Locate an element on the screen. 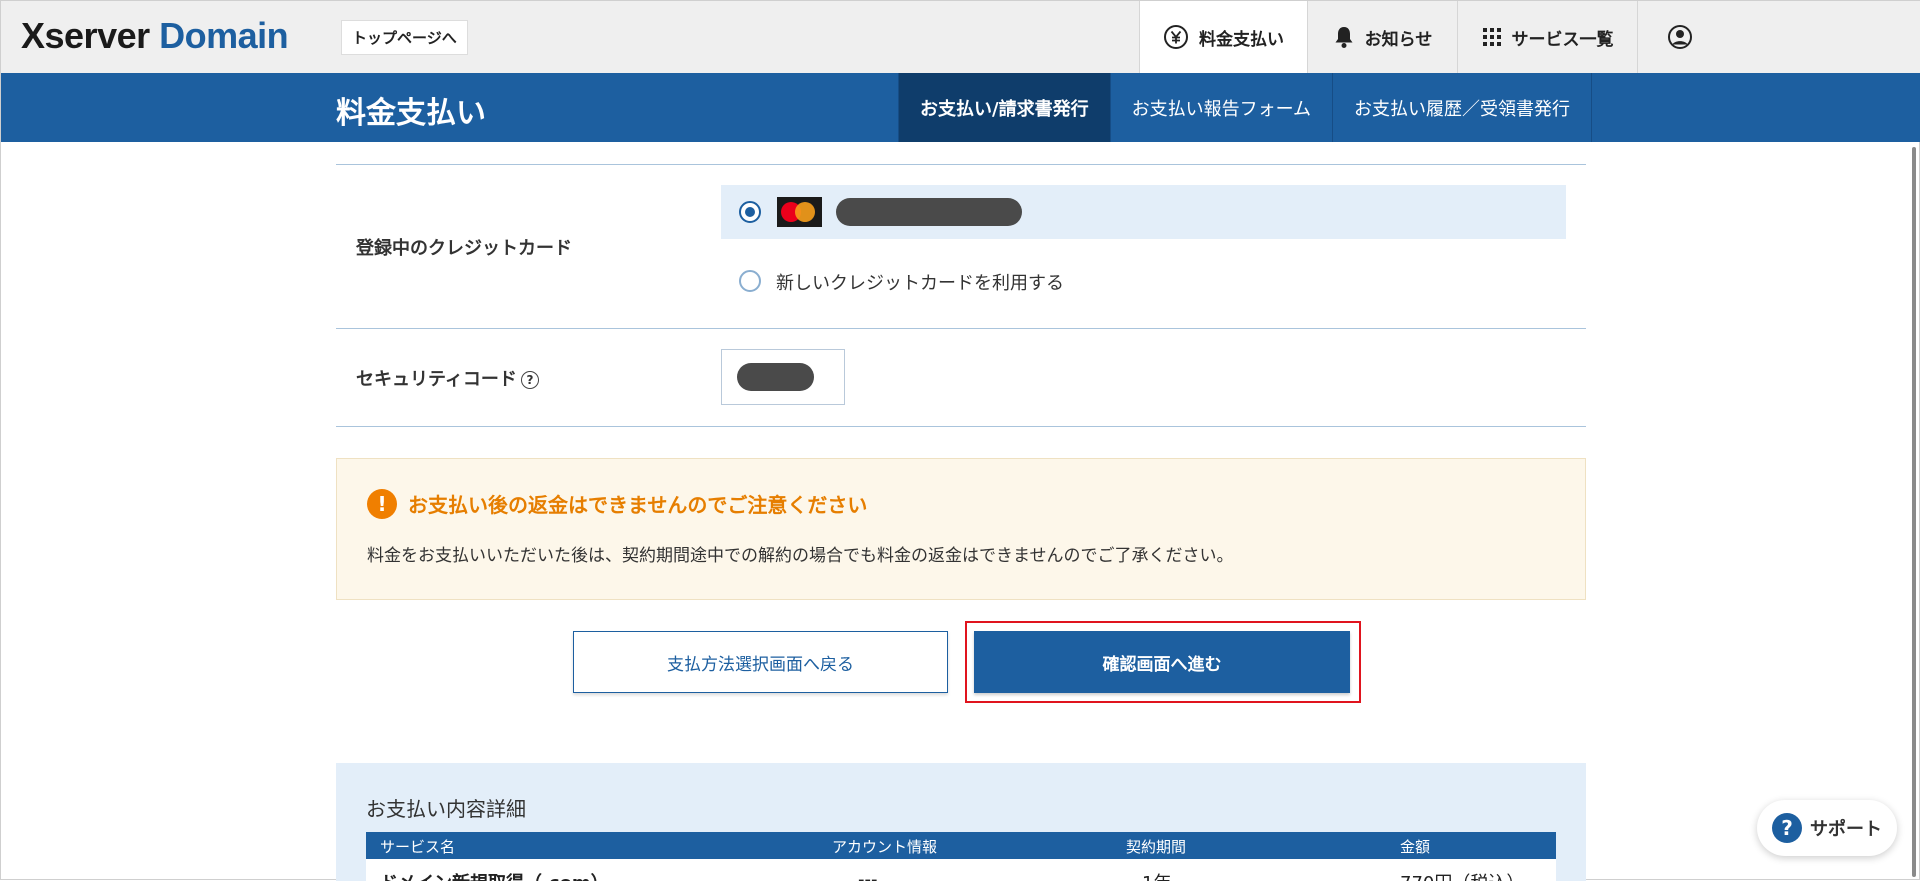 The height and width of the screenshot is (881, 1920). column-amount: 金額 is located at coordinates (1415, 847).